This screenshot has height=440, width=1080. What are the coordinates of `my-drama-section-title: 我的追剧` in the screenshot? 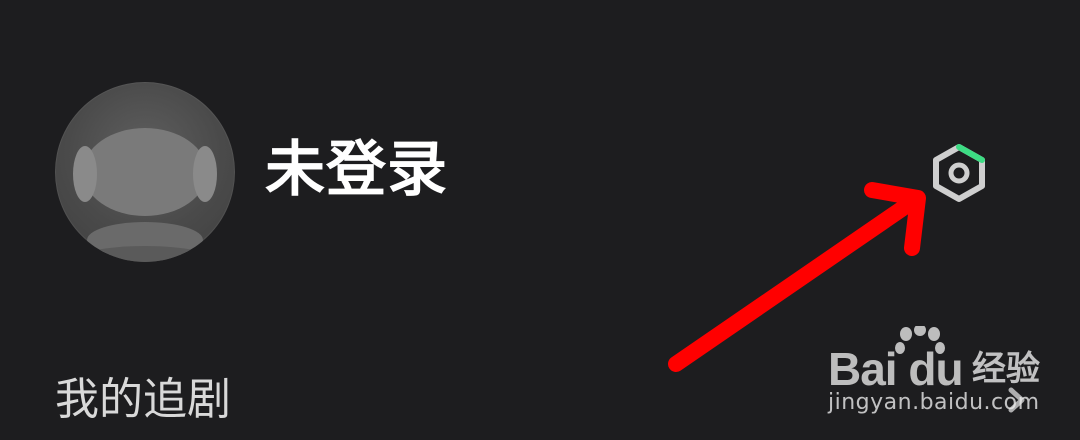 It's located at (143, 400).